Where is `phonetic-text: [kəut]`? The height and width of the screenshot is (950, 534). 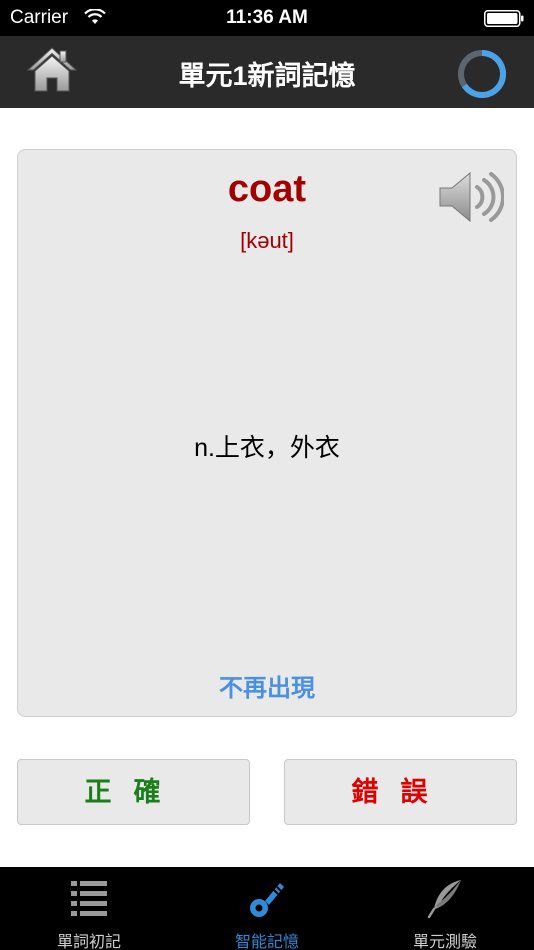 phonetic-text: [kəut] is located at coordinates (267, 240).